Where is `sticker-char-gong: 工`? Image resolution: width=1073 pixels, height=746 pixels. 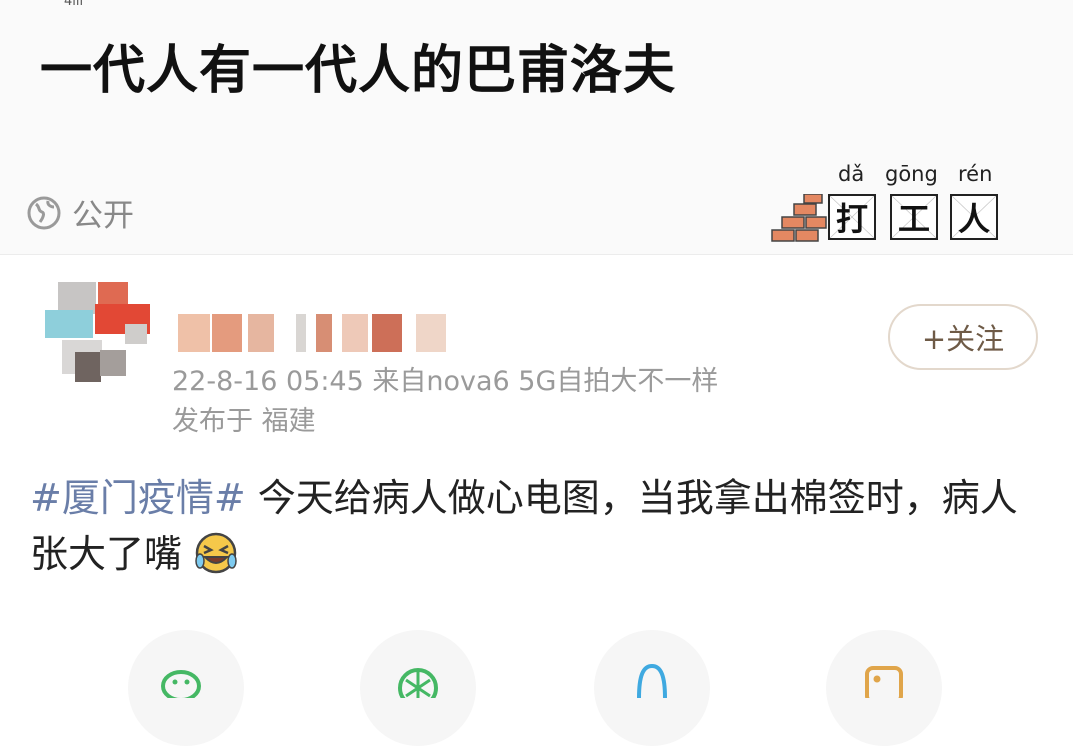
sticker-char-gong: 工 is located at coordinates (914, 217).